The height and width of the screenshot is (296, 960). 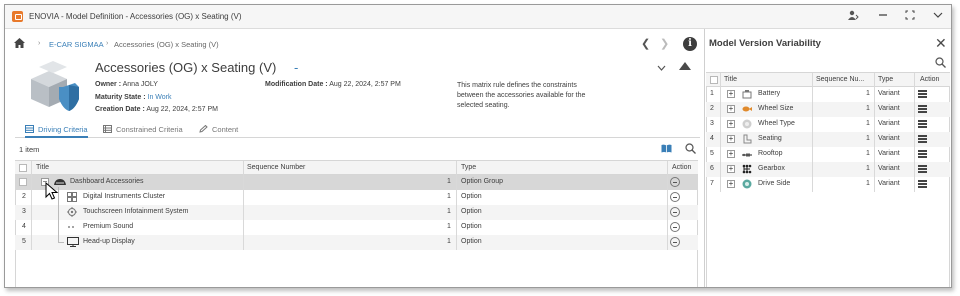 I want to click on row-number: 2, so click(x=712, y=108).